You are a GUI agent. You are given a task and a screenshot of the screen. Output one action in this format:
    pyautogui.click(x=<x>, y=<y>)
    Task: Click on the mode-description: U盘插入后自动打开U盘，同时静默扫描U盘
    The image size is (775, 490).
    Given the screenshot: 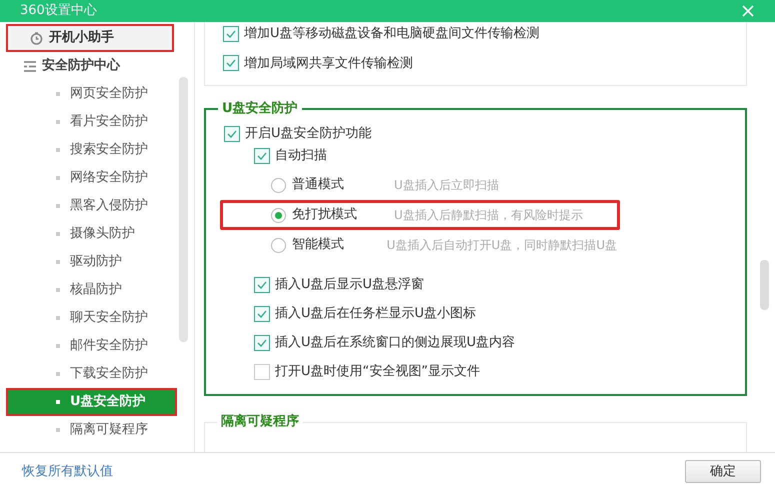 What is the action you would take?
    pyautogui.click(x=501, y=245)
    